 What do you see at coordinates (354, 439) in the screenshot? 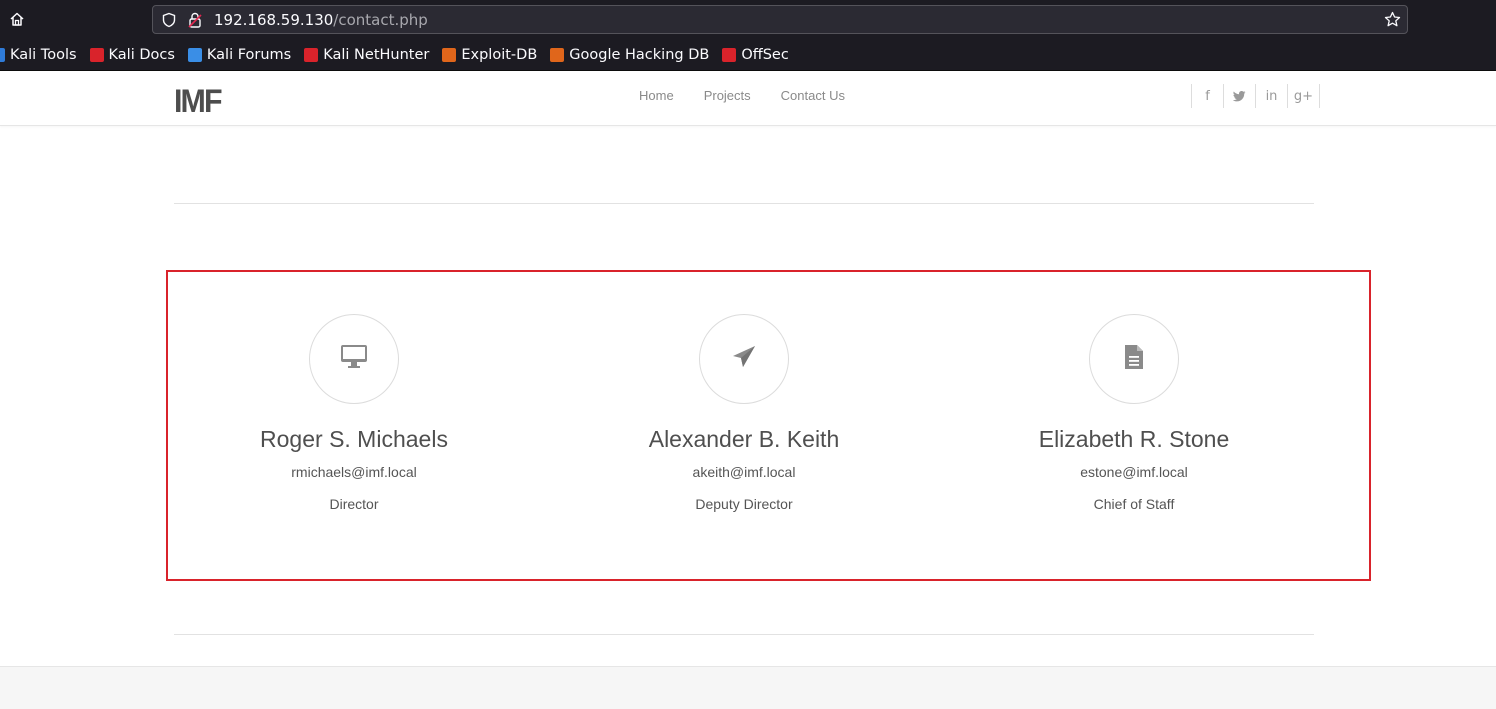
I see `contact-name: Roger S. Michaels` at bounding box center [354, 439].